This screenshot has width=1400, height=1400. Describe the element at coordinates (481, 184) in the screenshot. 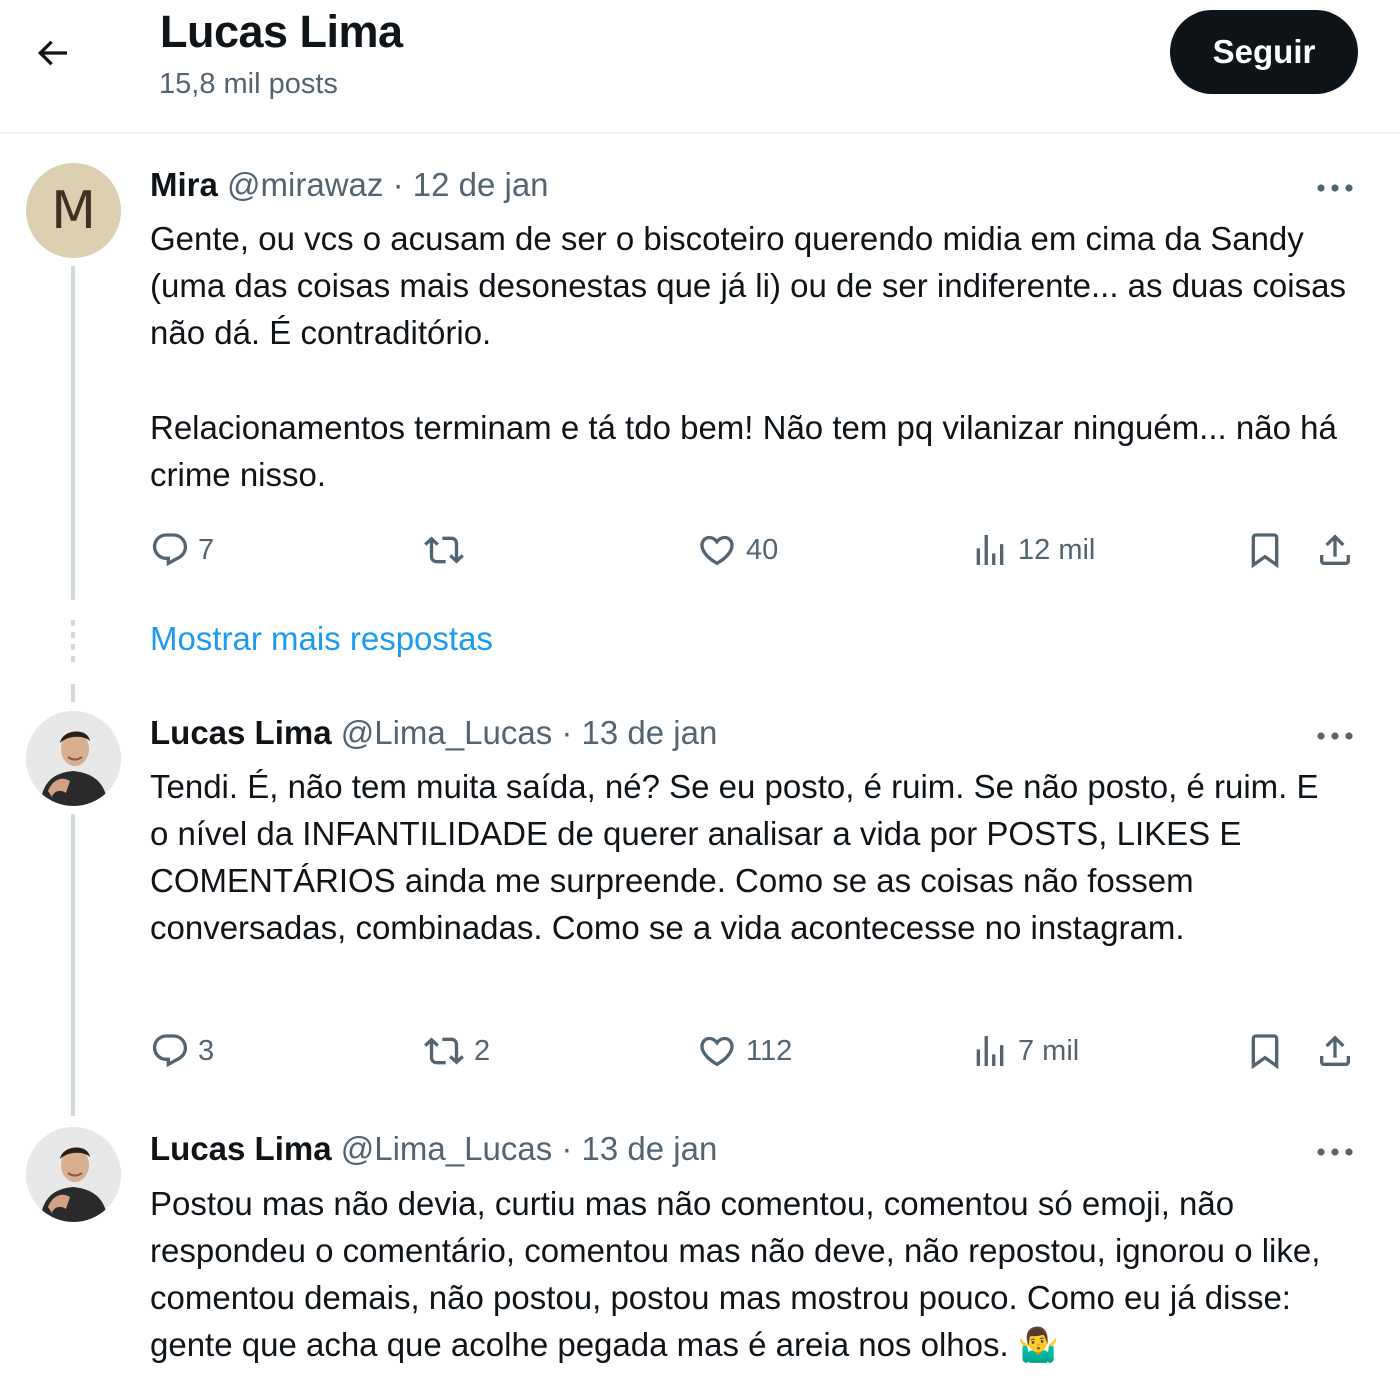

I see `tweet-date: 12 de jan` at that location.